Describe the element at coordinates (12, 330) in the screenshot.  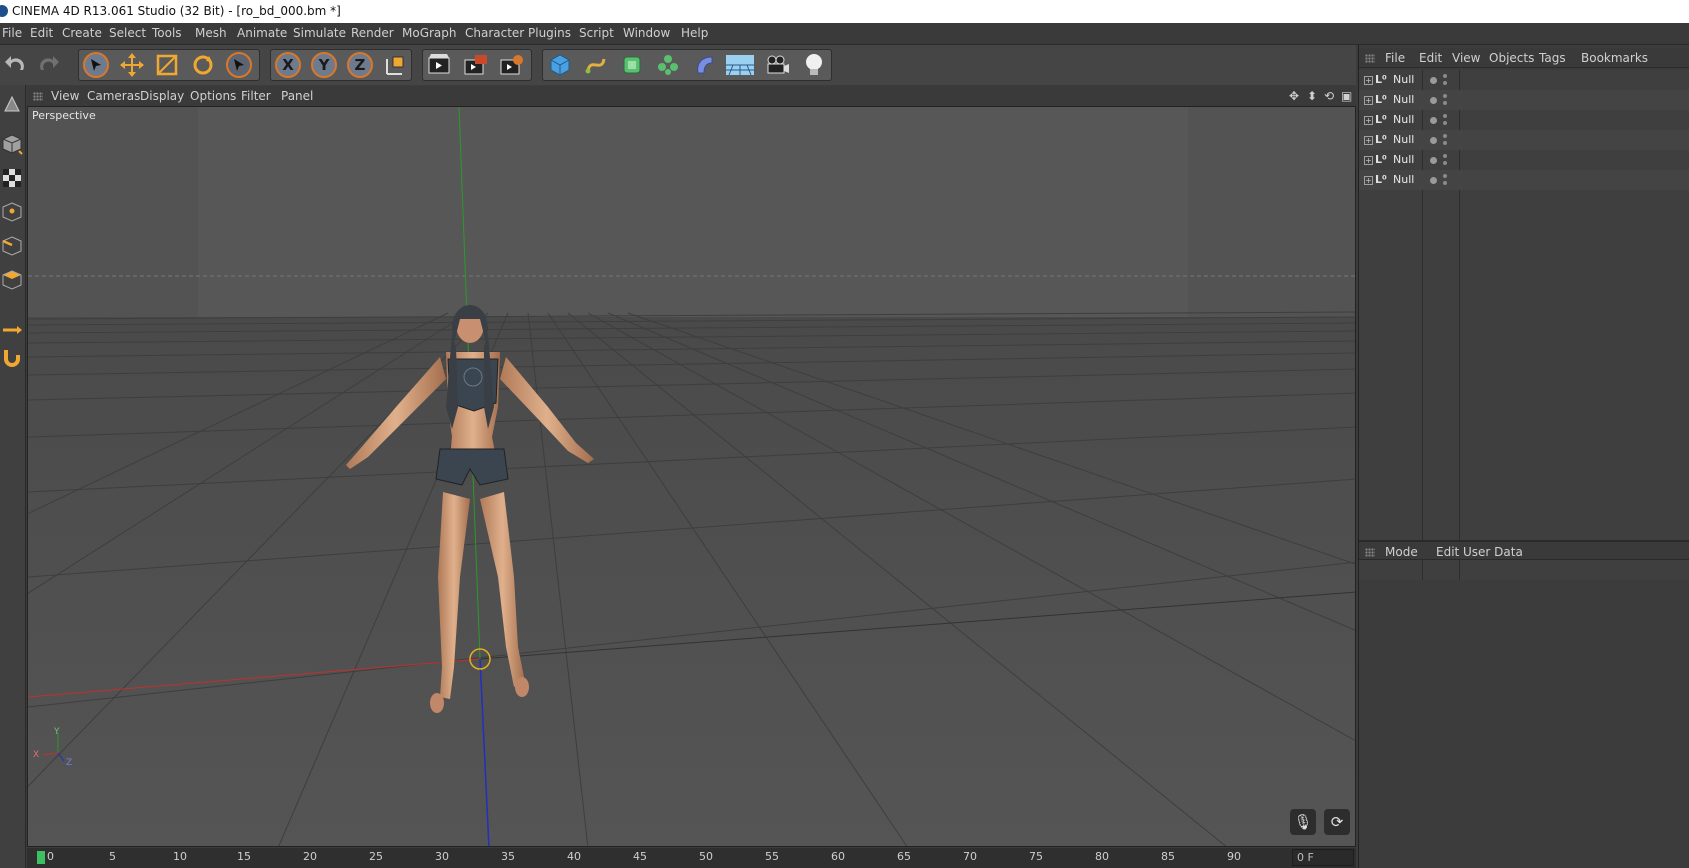
I see `axis-mode-icon` at that location.